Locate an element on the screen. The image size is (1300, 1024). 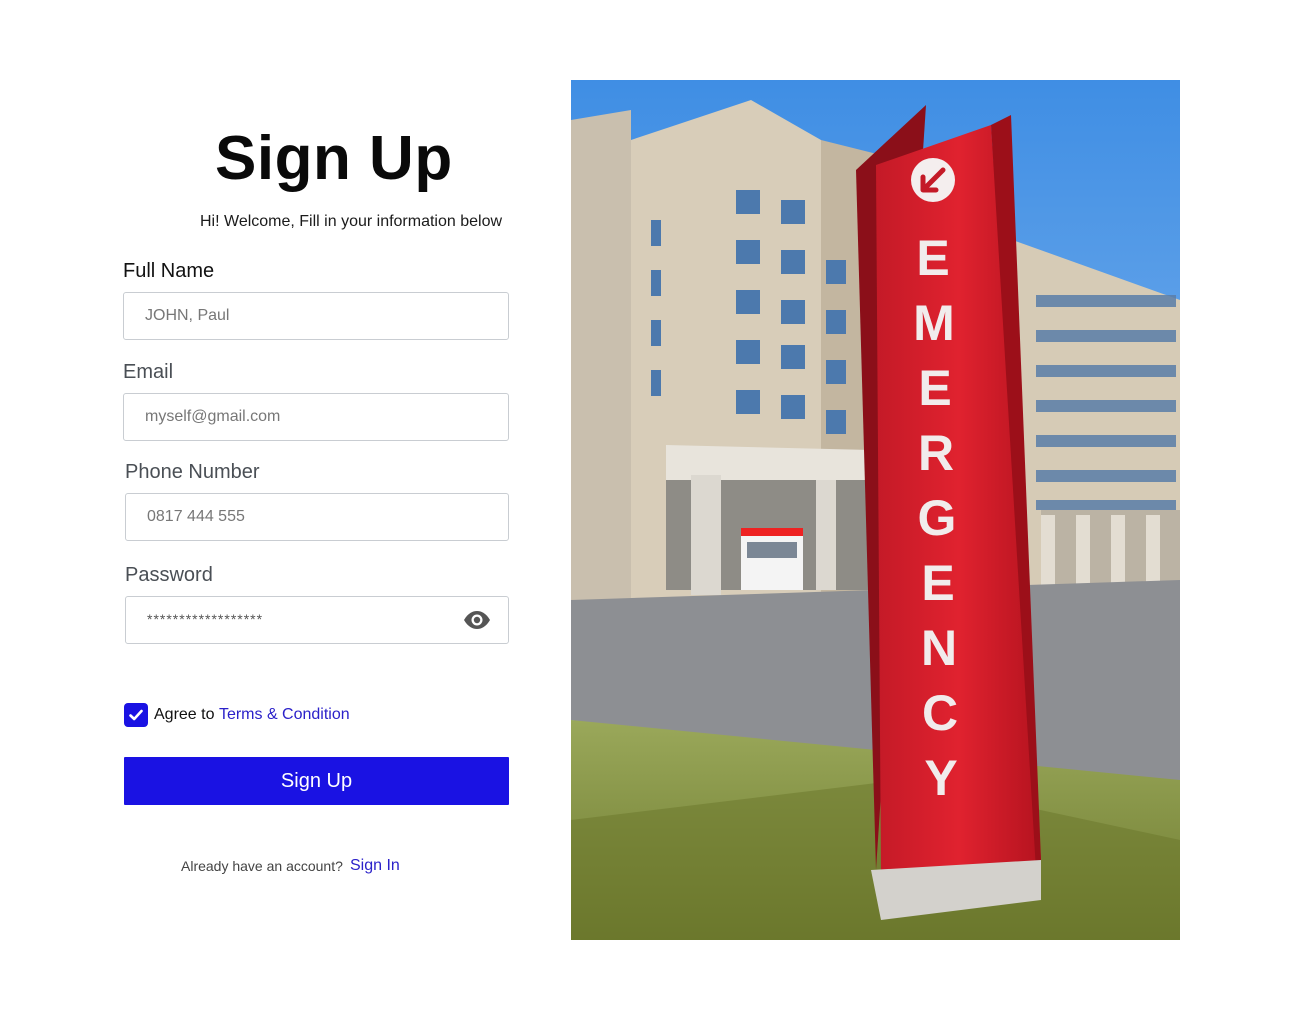
eye-icon is located at coordinates (477, 620).